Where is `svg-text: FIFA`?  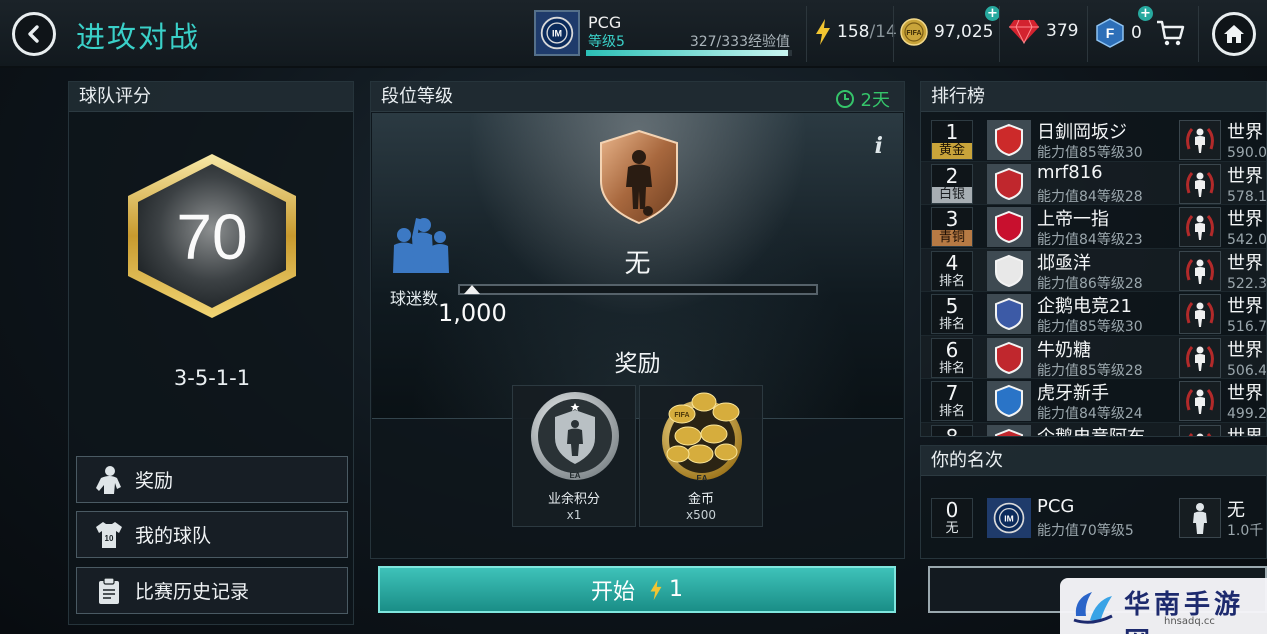
svg-text: FIFA is located at coordinates (681, 415).